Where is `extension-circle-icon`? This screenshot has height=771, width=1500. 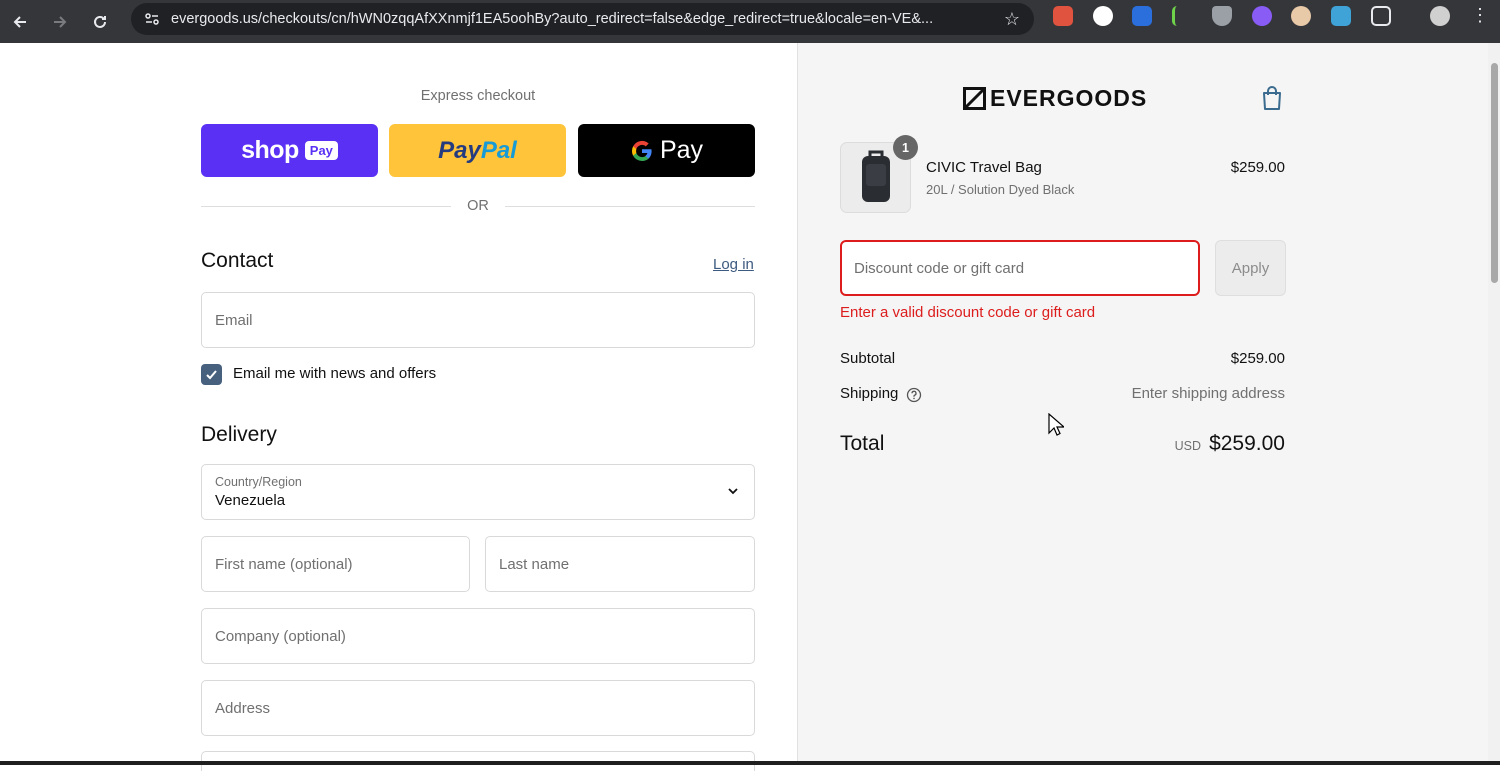
extension-circle-icon is located at coordinates (1103, 16).